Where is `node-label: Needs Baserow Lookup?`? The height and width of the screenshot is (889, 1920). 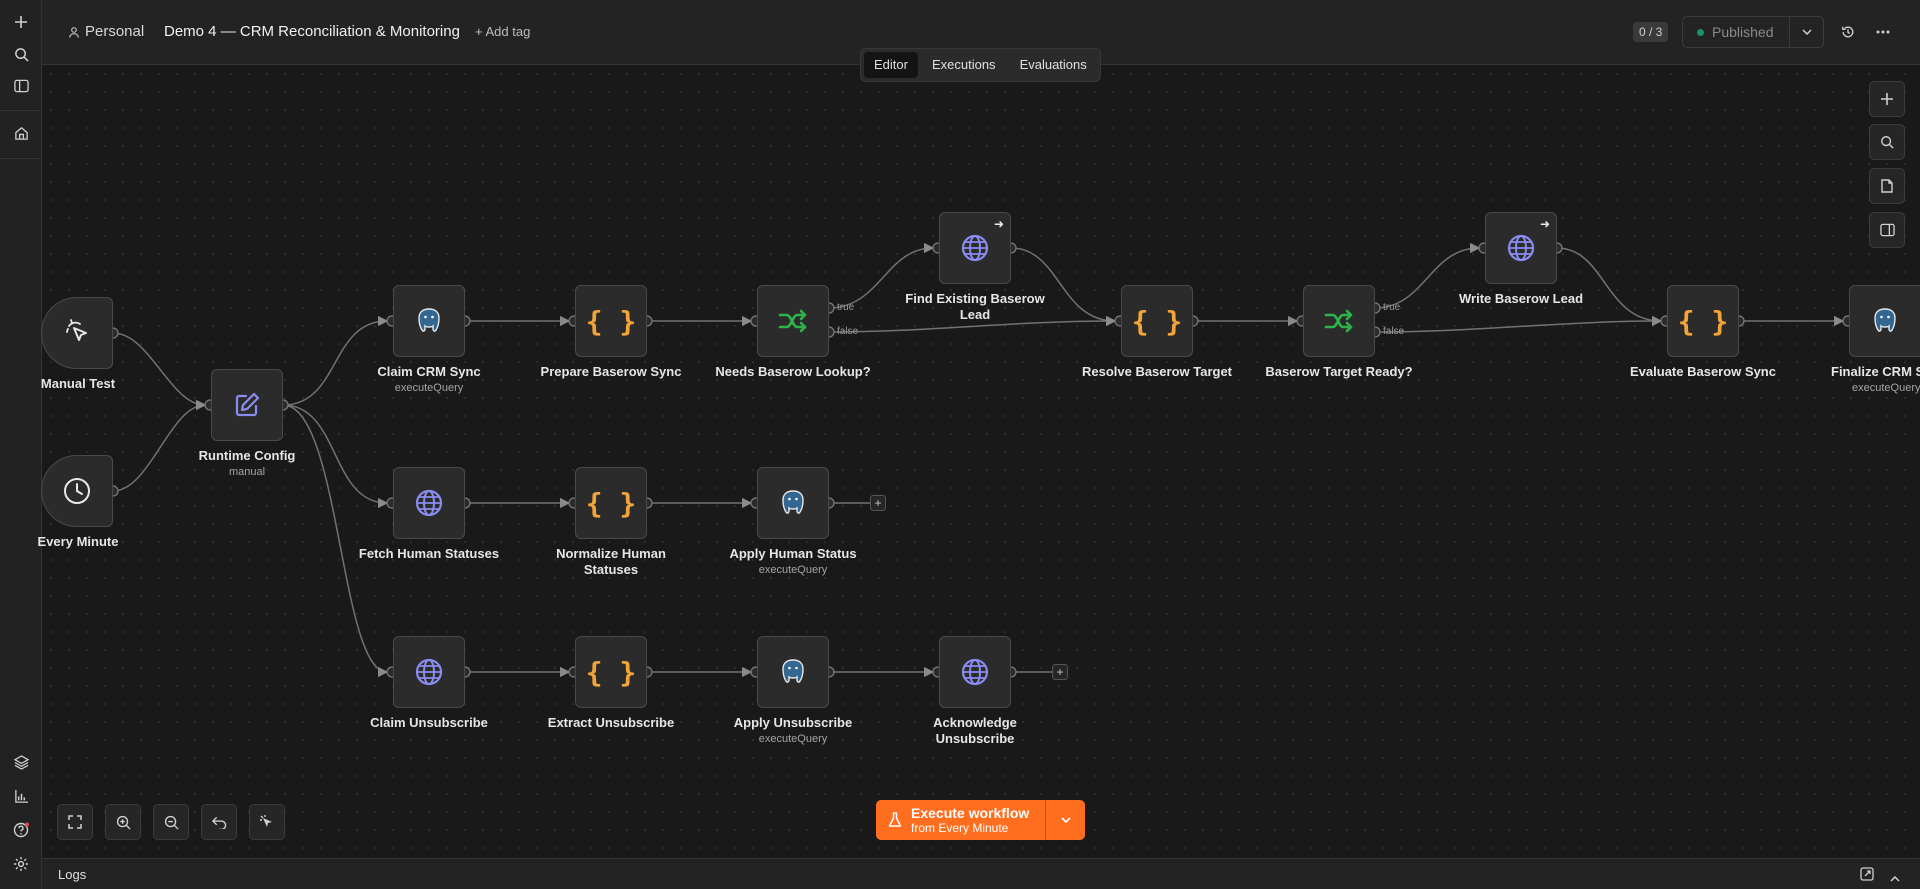
node-label: Needs Baserow Lookup? is located at coordinates (793, 371).